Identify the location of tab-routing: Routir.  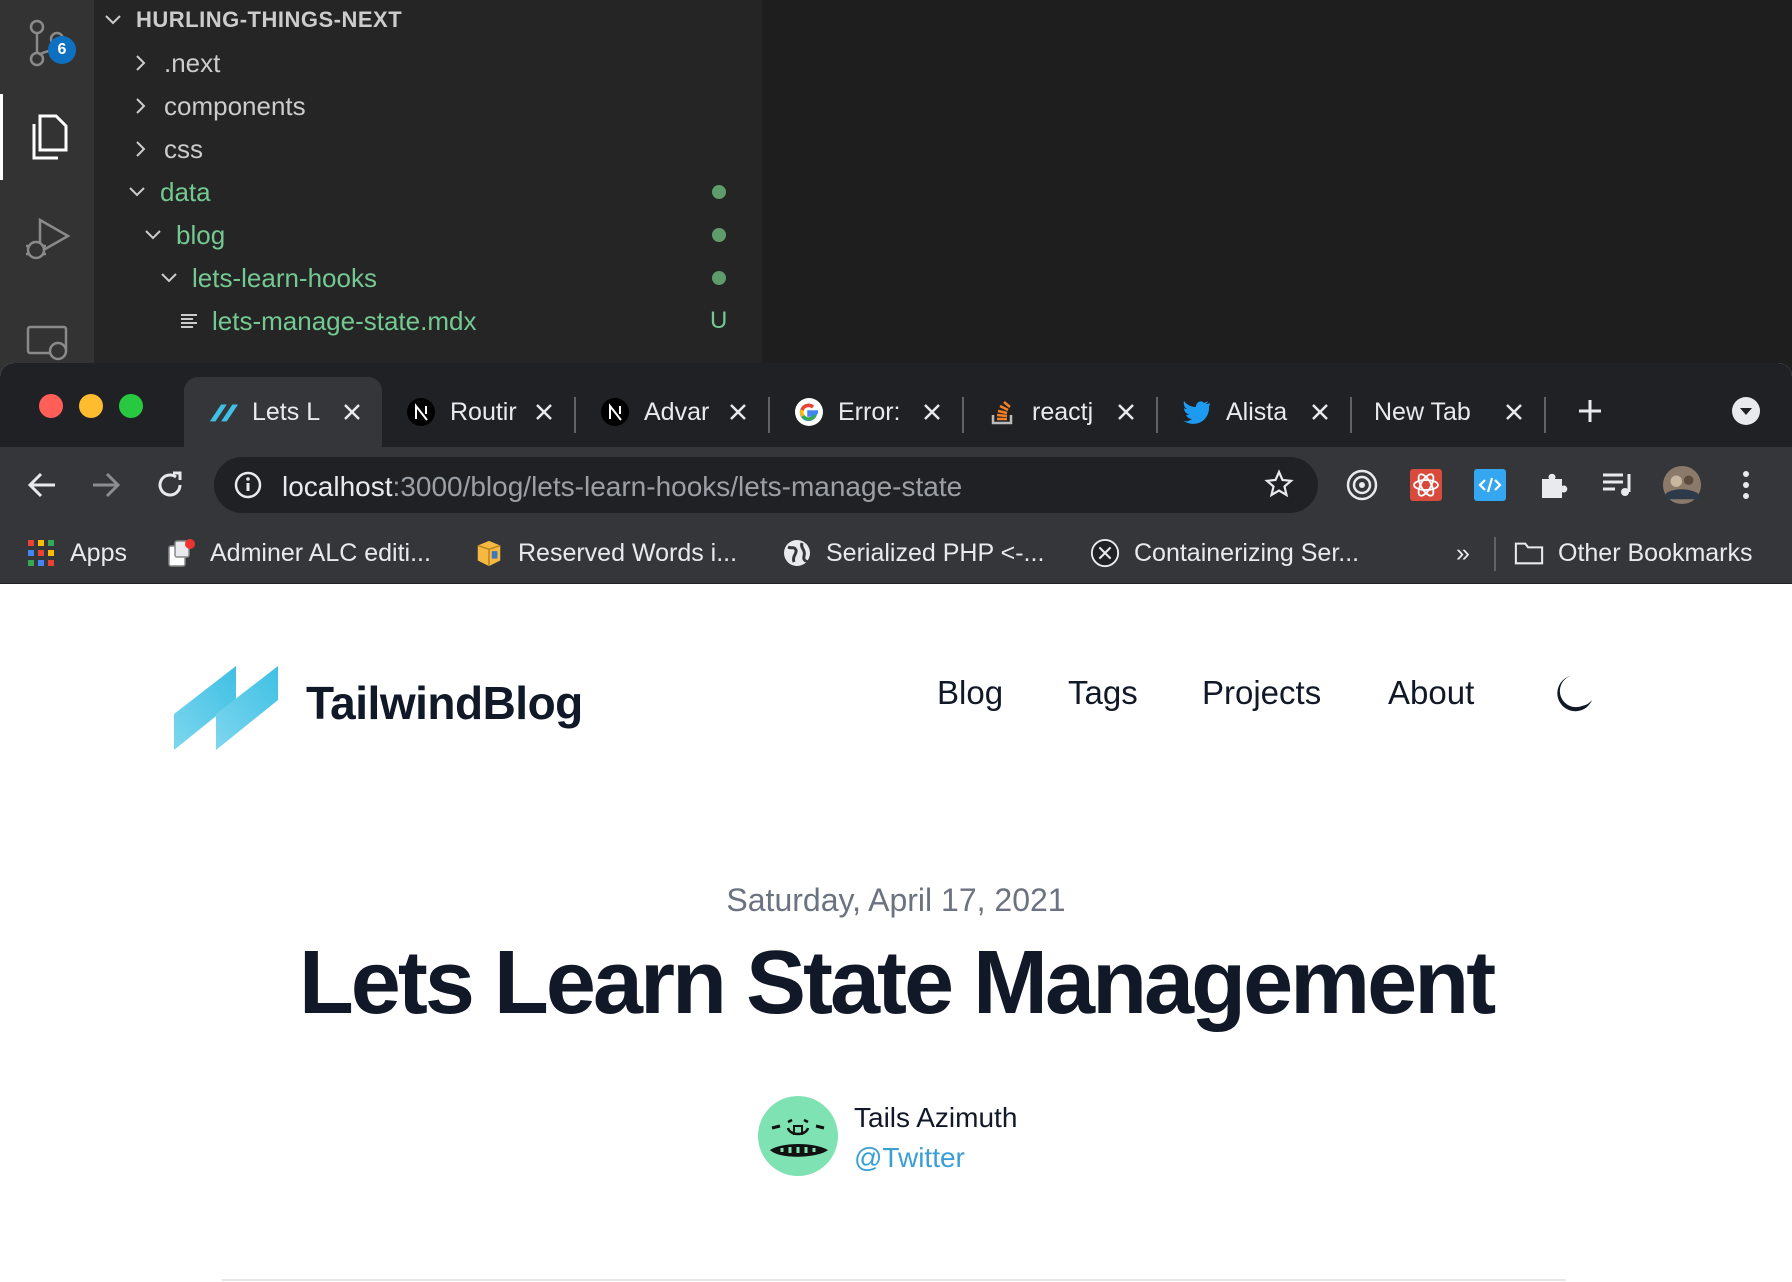
(478, 412).